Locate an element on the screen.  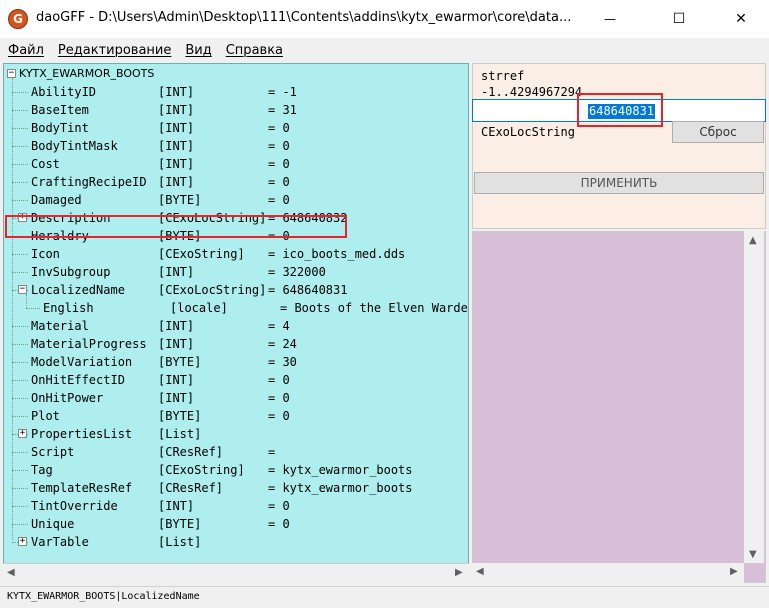
tree-row-name: LocalizedName is located at coordinates (78, 290).